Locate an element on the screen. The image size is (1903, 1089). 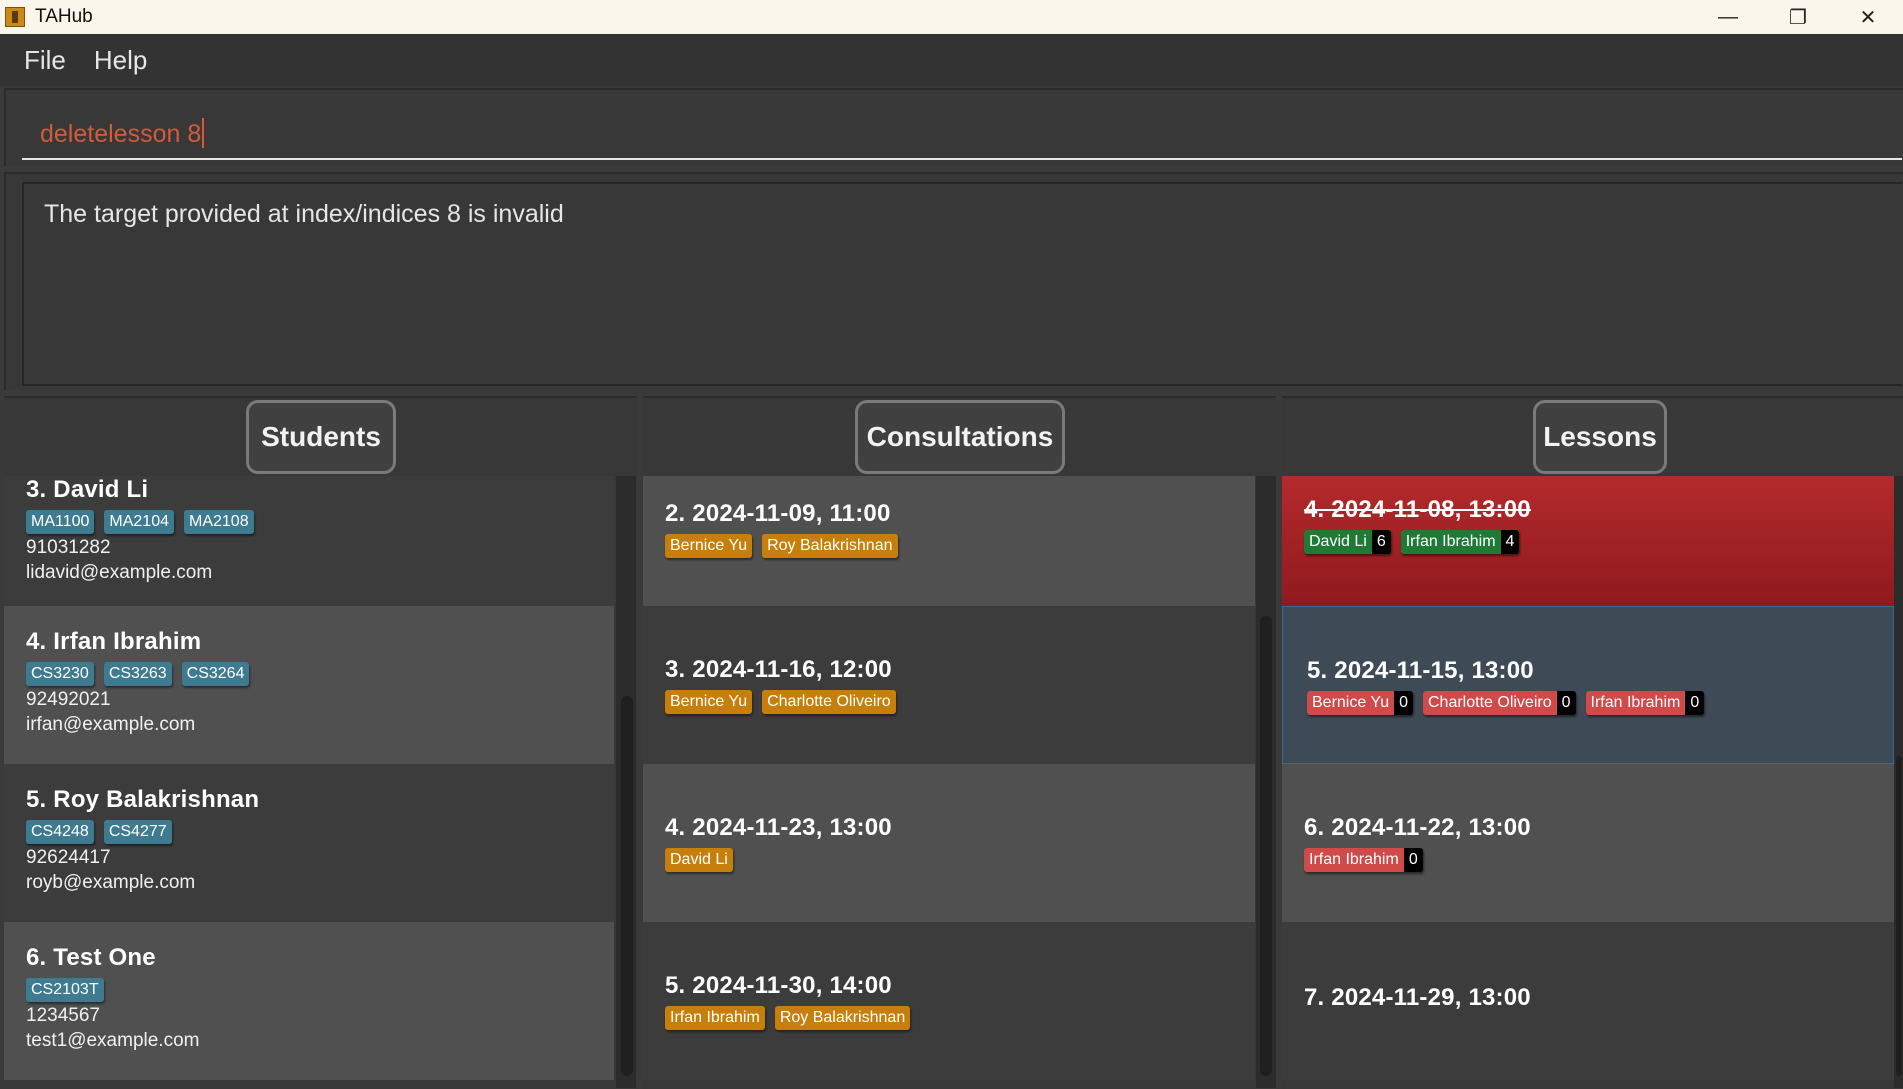
module-tag: CS3264 is located at coordinates (215, 674).